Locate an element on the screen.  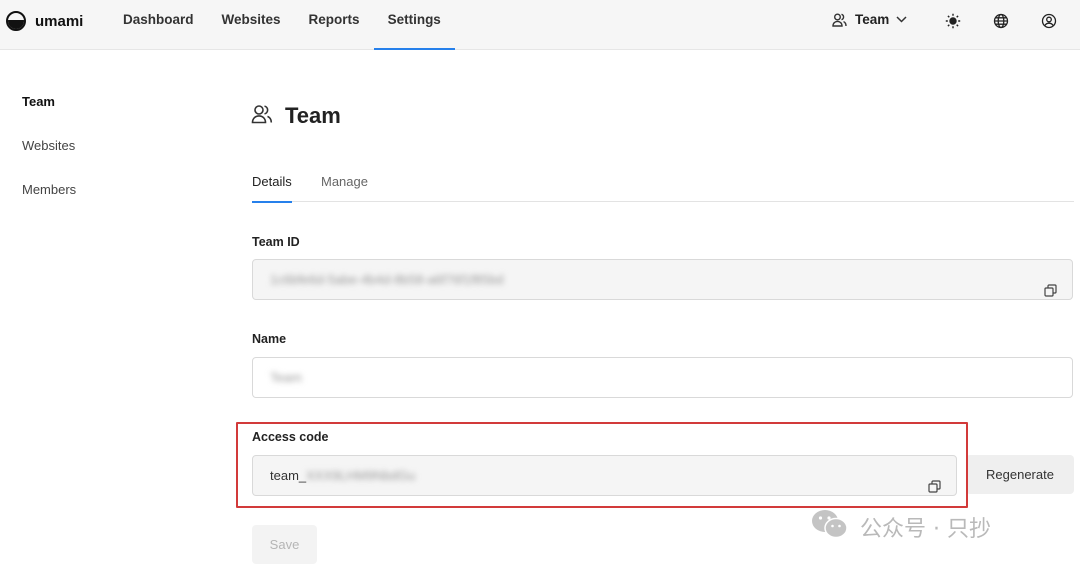
sidebar-item-members: Members is located at coordinates (49, 202).